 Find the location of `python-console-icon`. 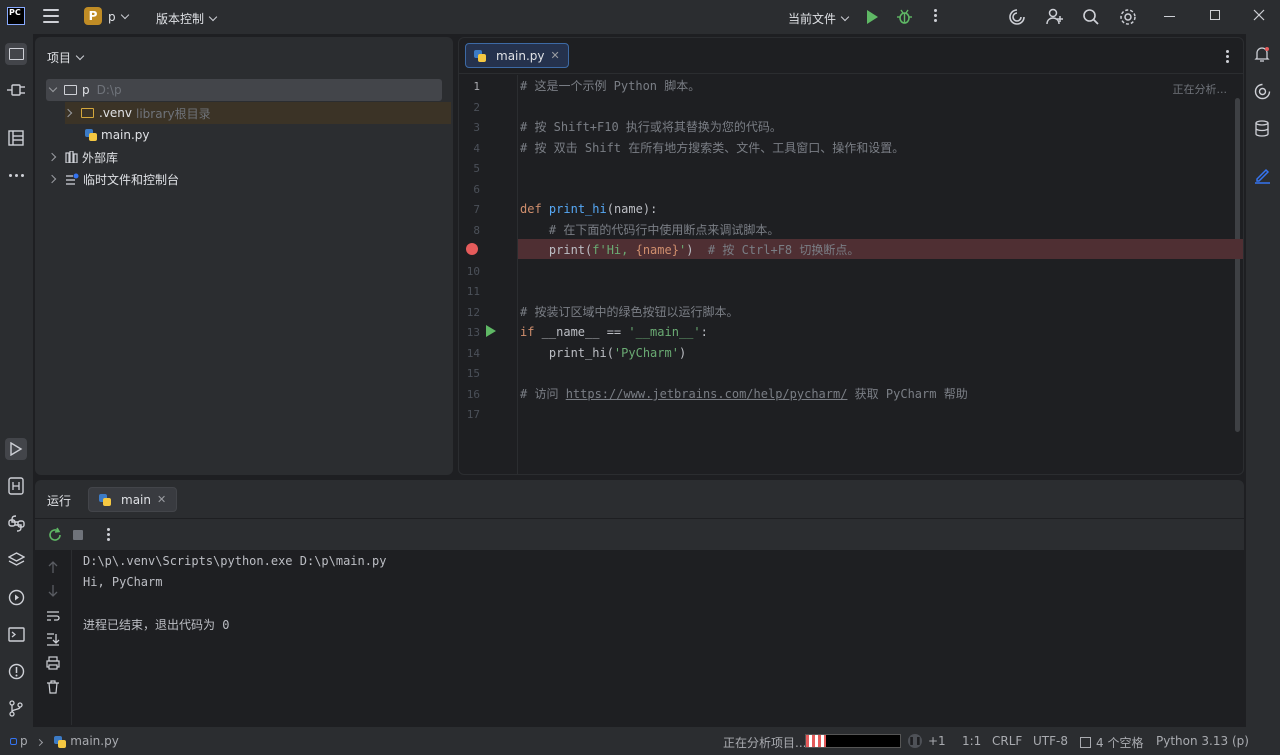

python-console-icon is located at coordinates (16, 523).